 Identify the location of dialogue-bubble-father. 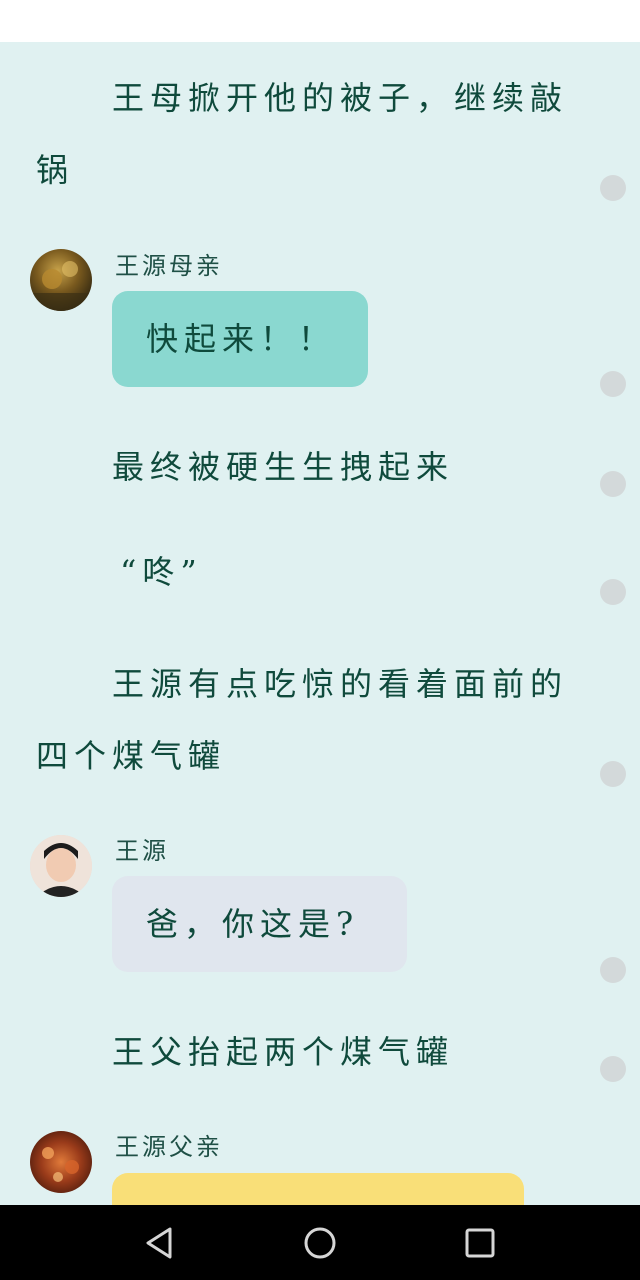
(318, 1189).